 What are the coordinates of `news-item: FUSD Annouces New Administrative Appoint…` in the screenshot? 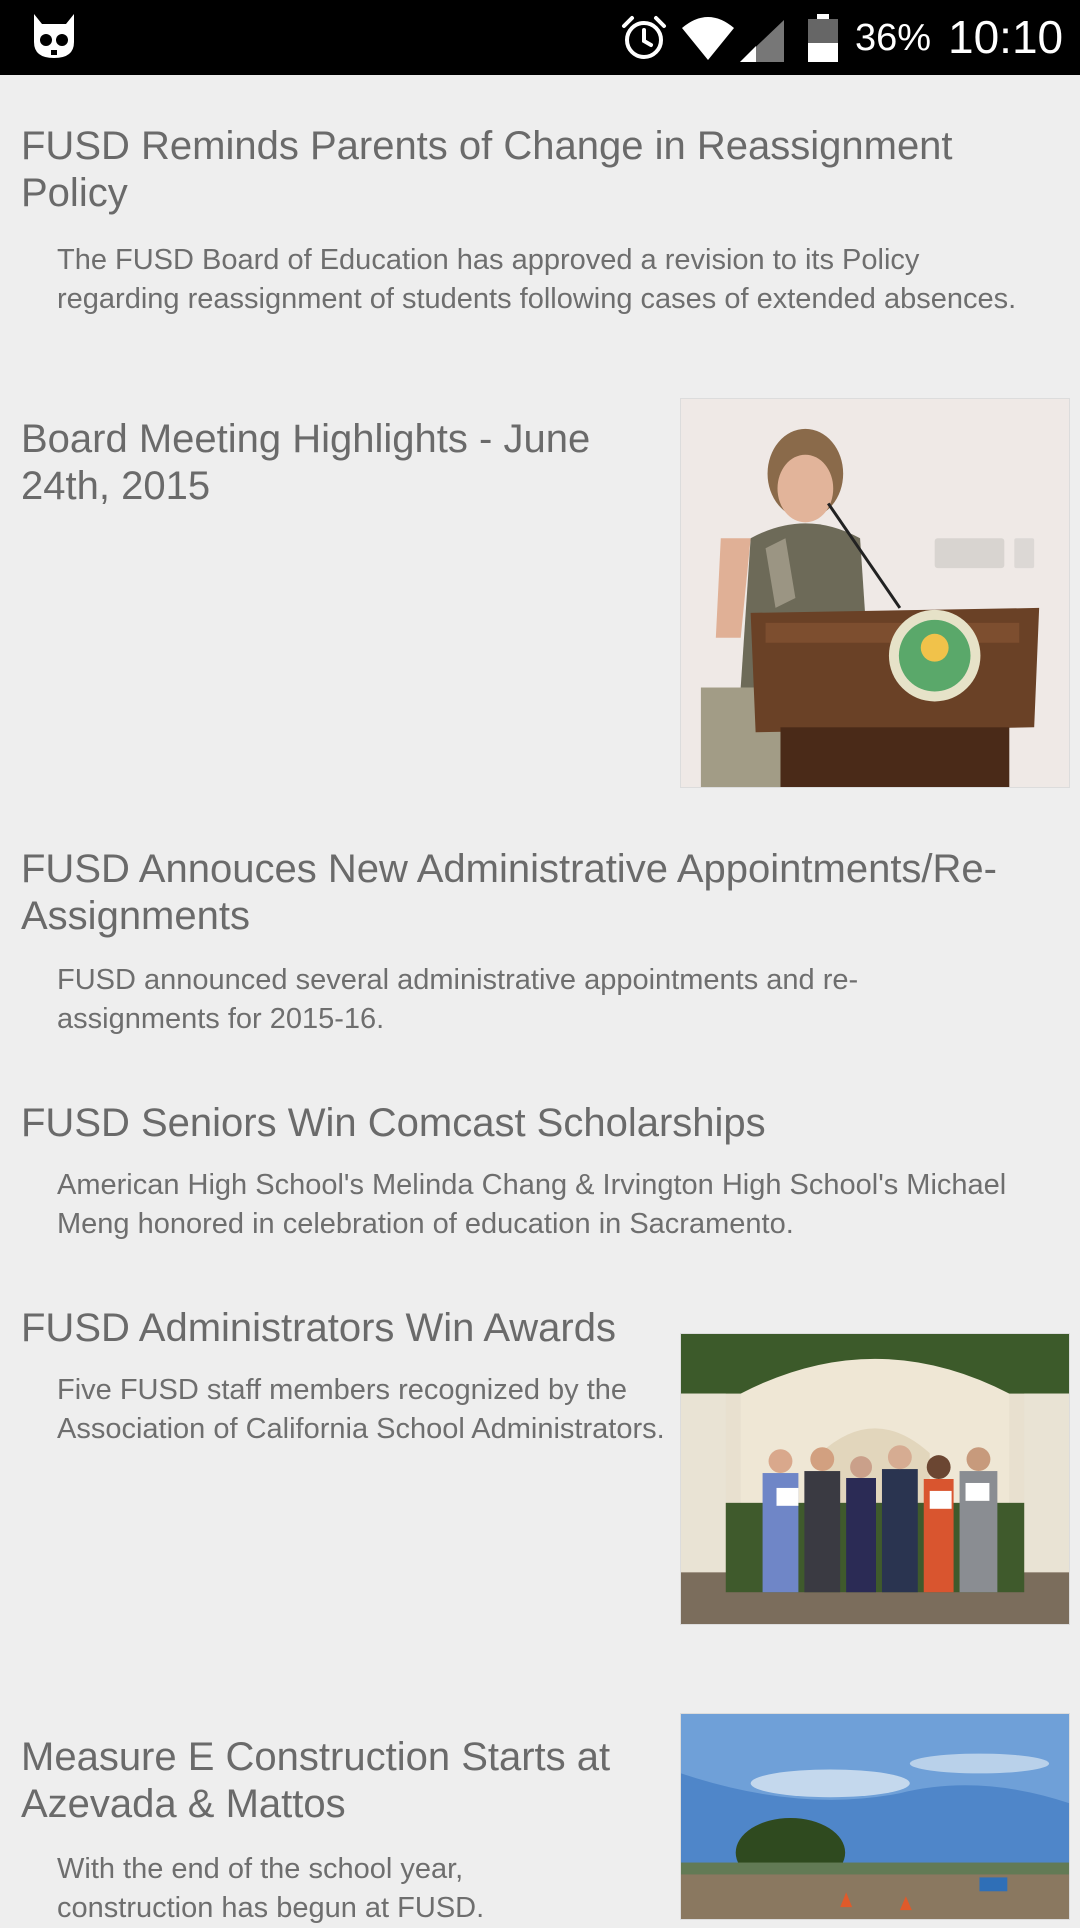 It's located at (540, 940).